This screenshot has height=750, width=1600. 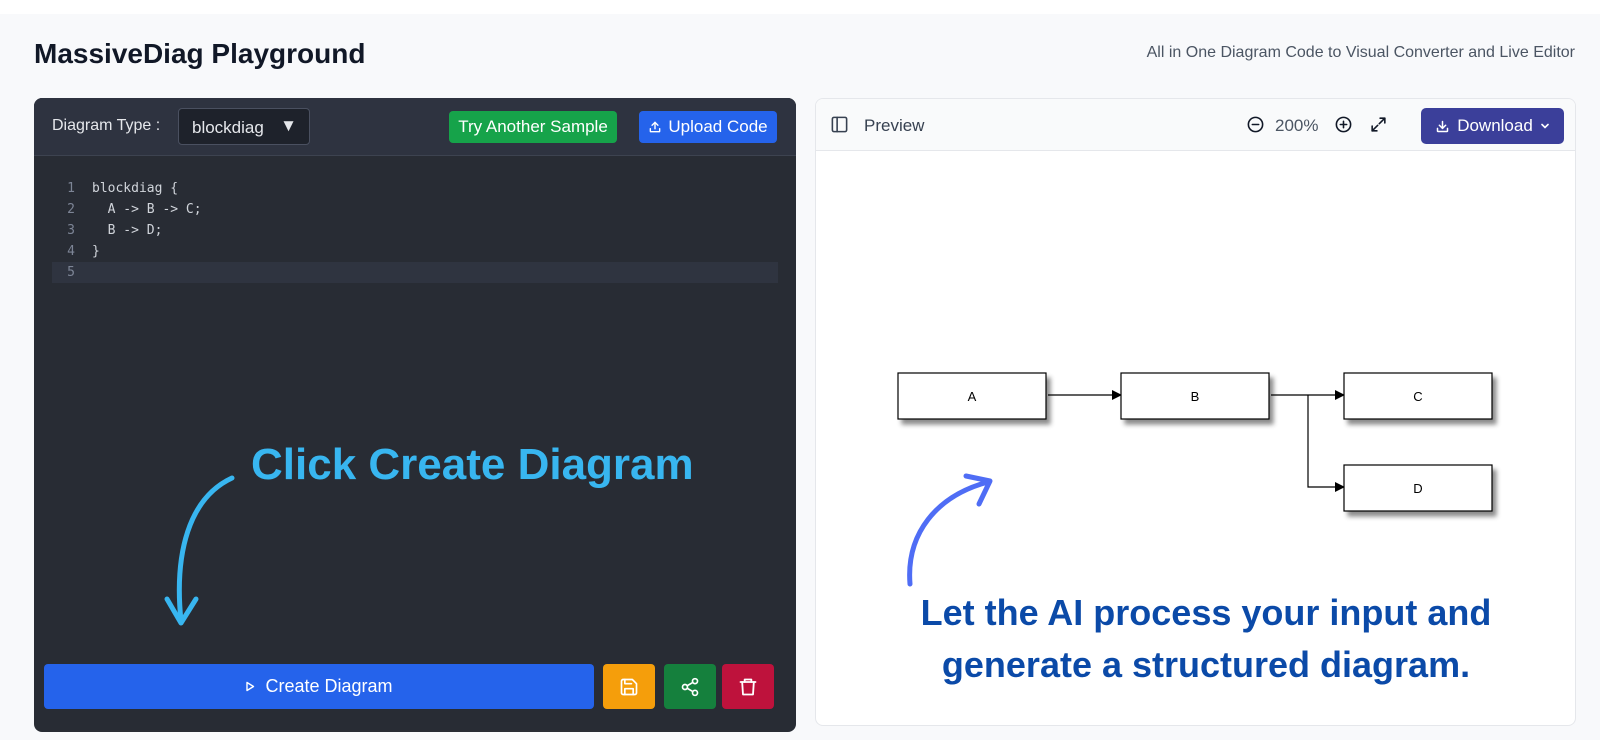 I want to click on sidebar-toggle-icon, so click(x=839, y=124).